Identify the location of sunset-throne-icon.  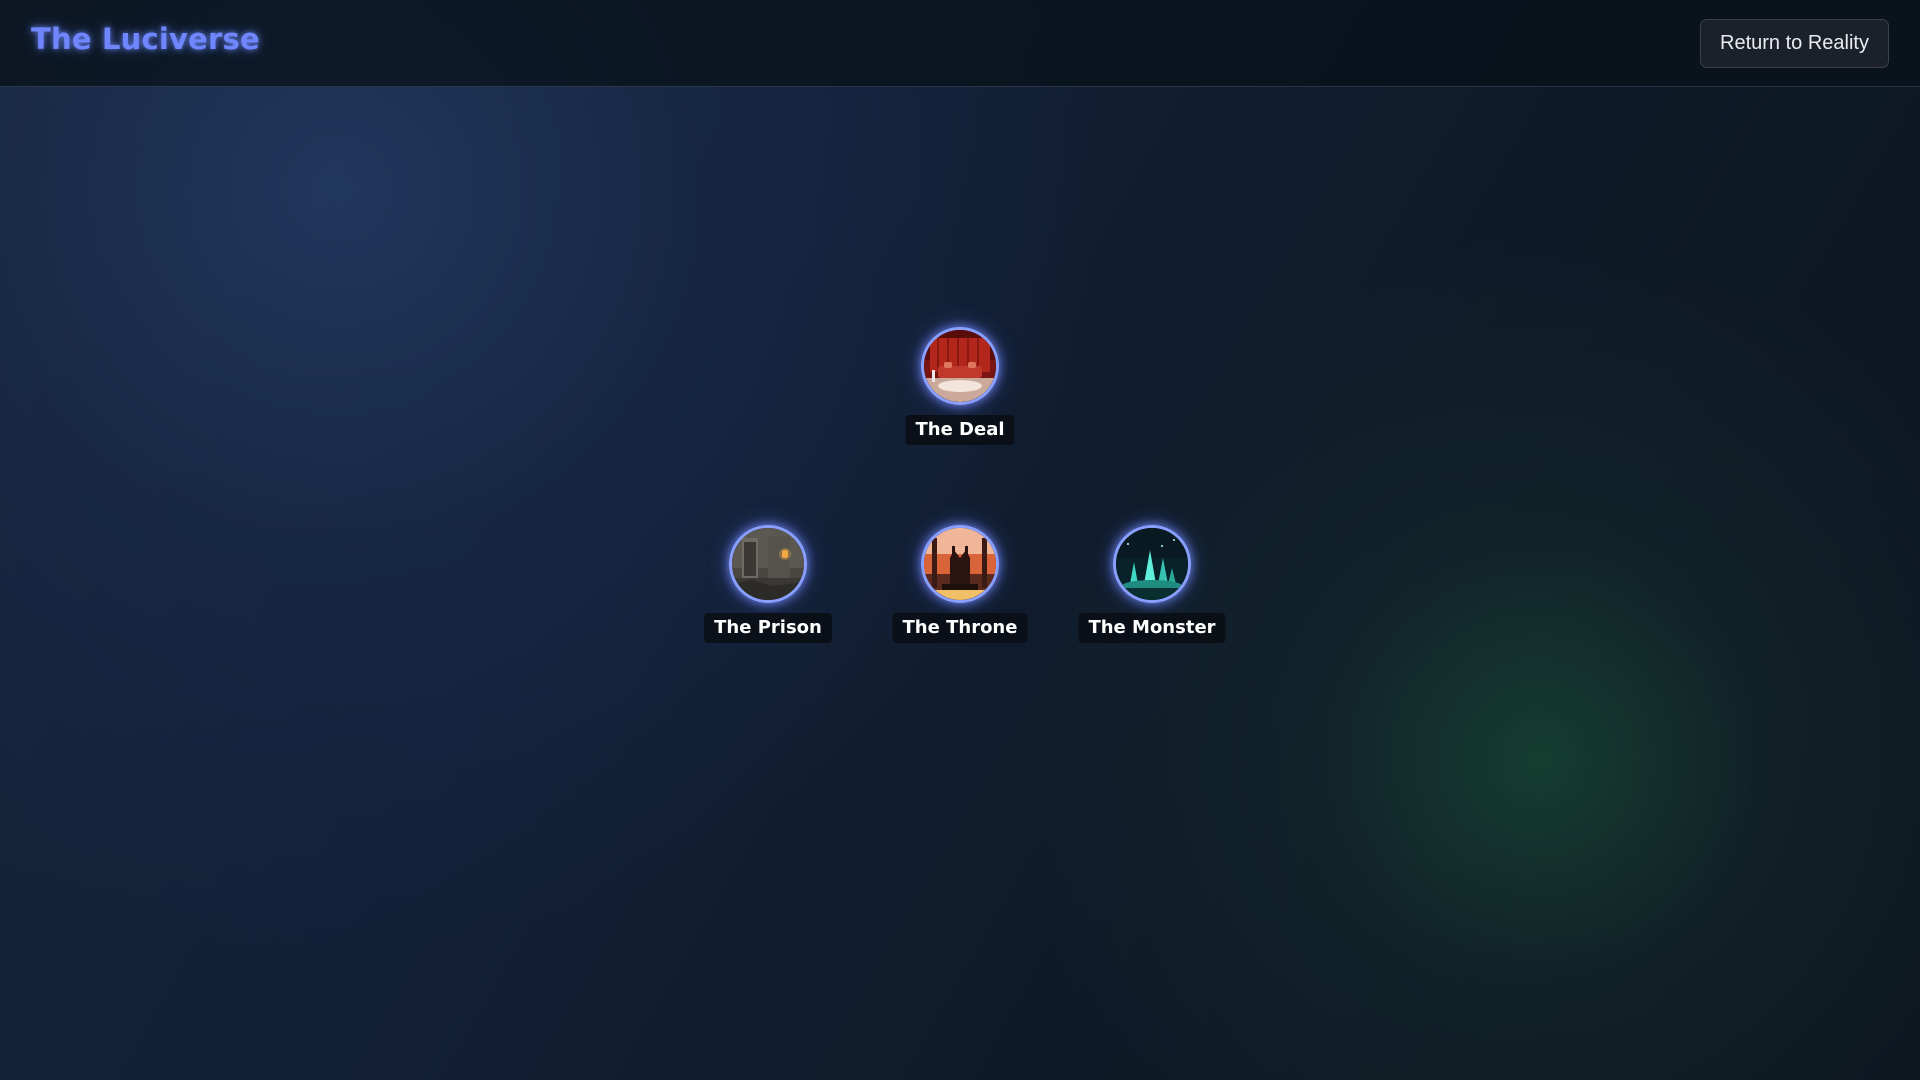
(960, 564).